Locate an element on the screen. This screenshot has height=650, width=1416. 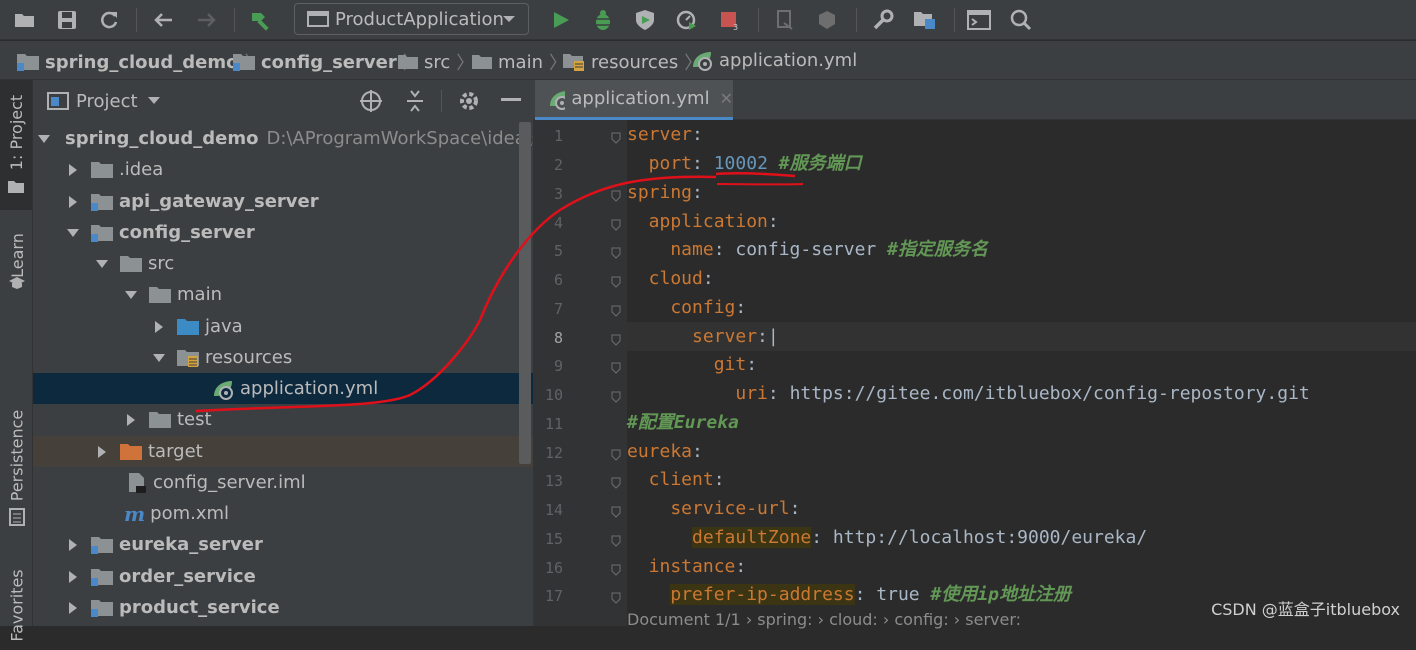
code-line: port: 10002 #服务端口 is located at coordinates (744, 163).